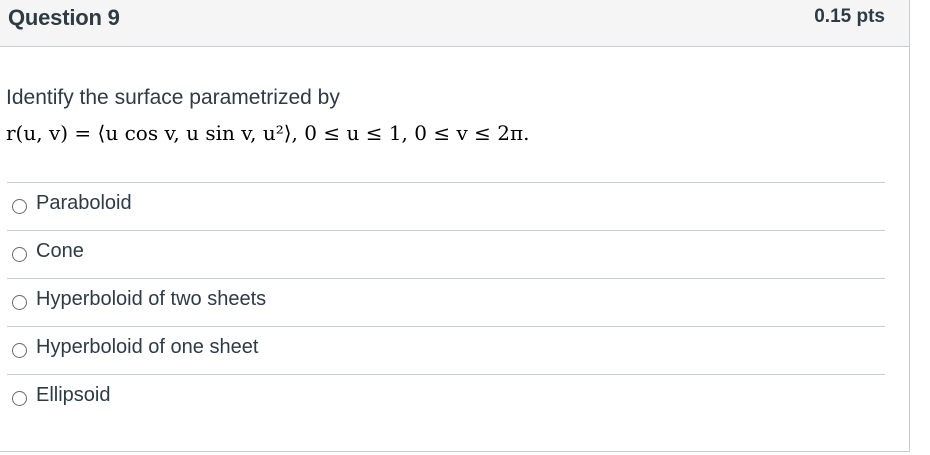  Describe the element at coordinates (64, 17) in the screenshot. I see `question-title: Question 9` at that location.